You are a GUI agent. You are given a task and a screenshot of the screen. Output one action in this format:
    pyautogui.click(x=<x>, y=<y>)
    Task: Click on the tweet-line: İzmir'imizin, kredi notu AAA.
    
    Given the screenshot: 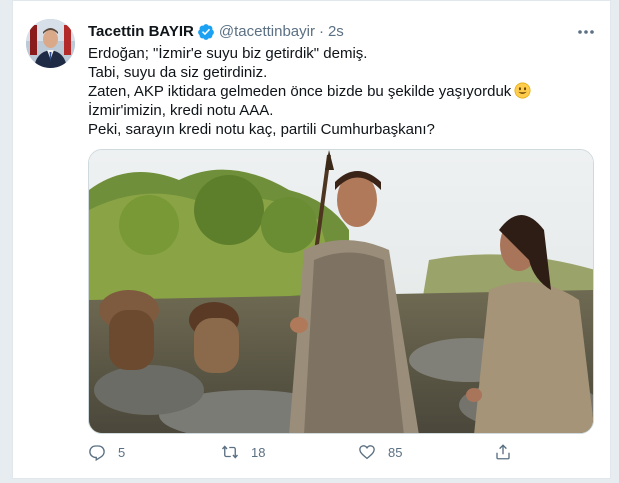 What is the action you would take?
    pyautogui.click(x=181, y=110)
    